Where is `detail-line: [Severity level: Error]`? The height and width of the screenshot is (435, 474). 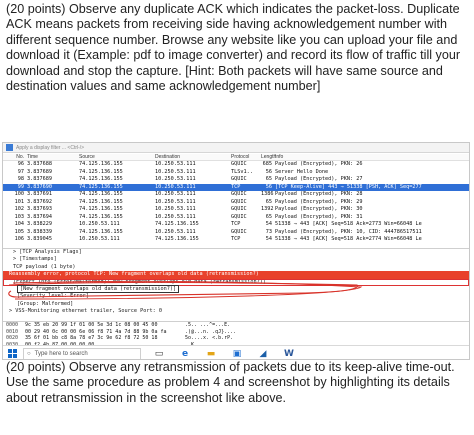
detail-line: [Severity level: Error] is located at coordinates (236, 296).